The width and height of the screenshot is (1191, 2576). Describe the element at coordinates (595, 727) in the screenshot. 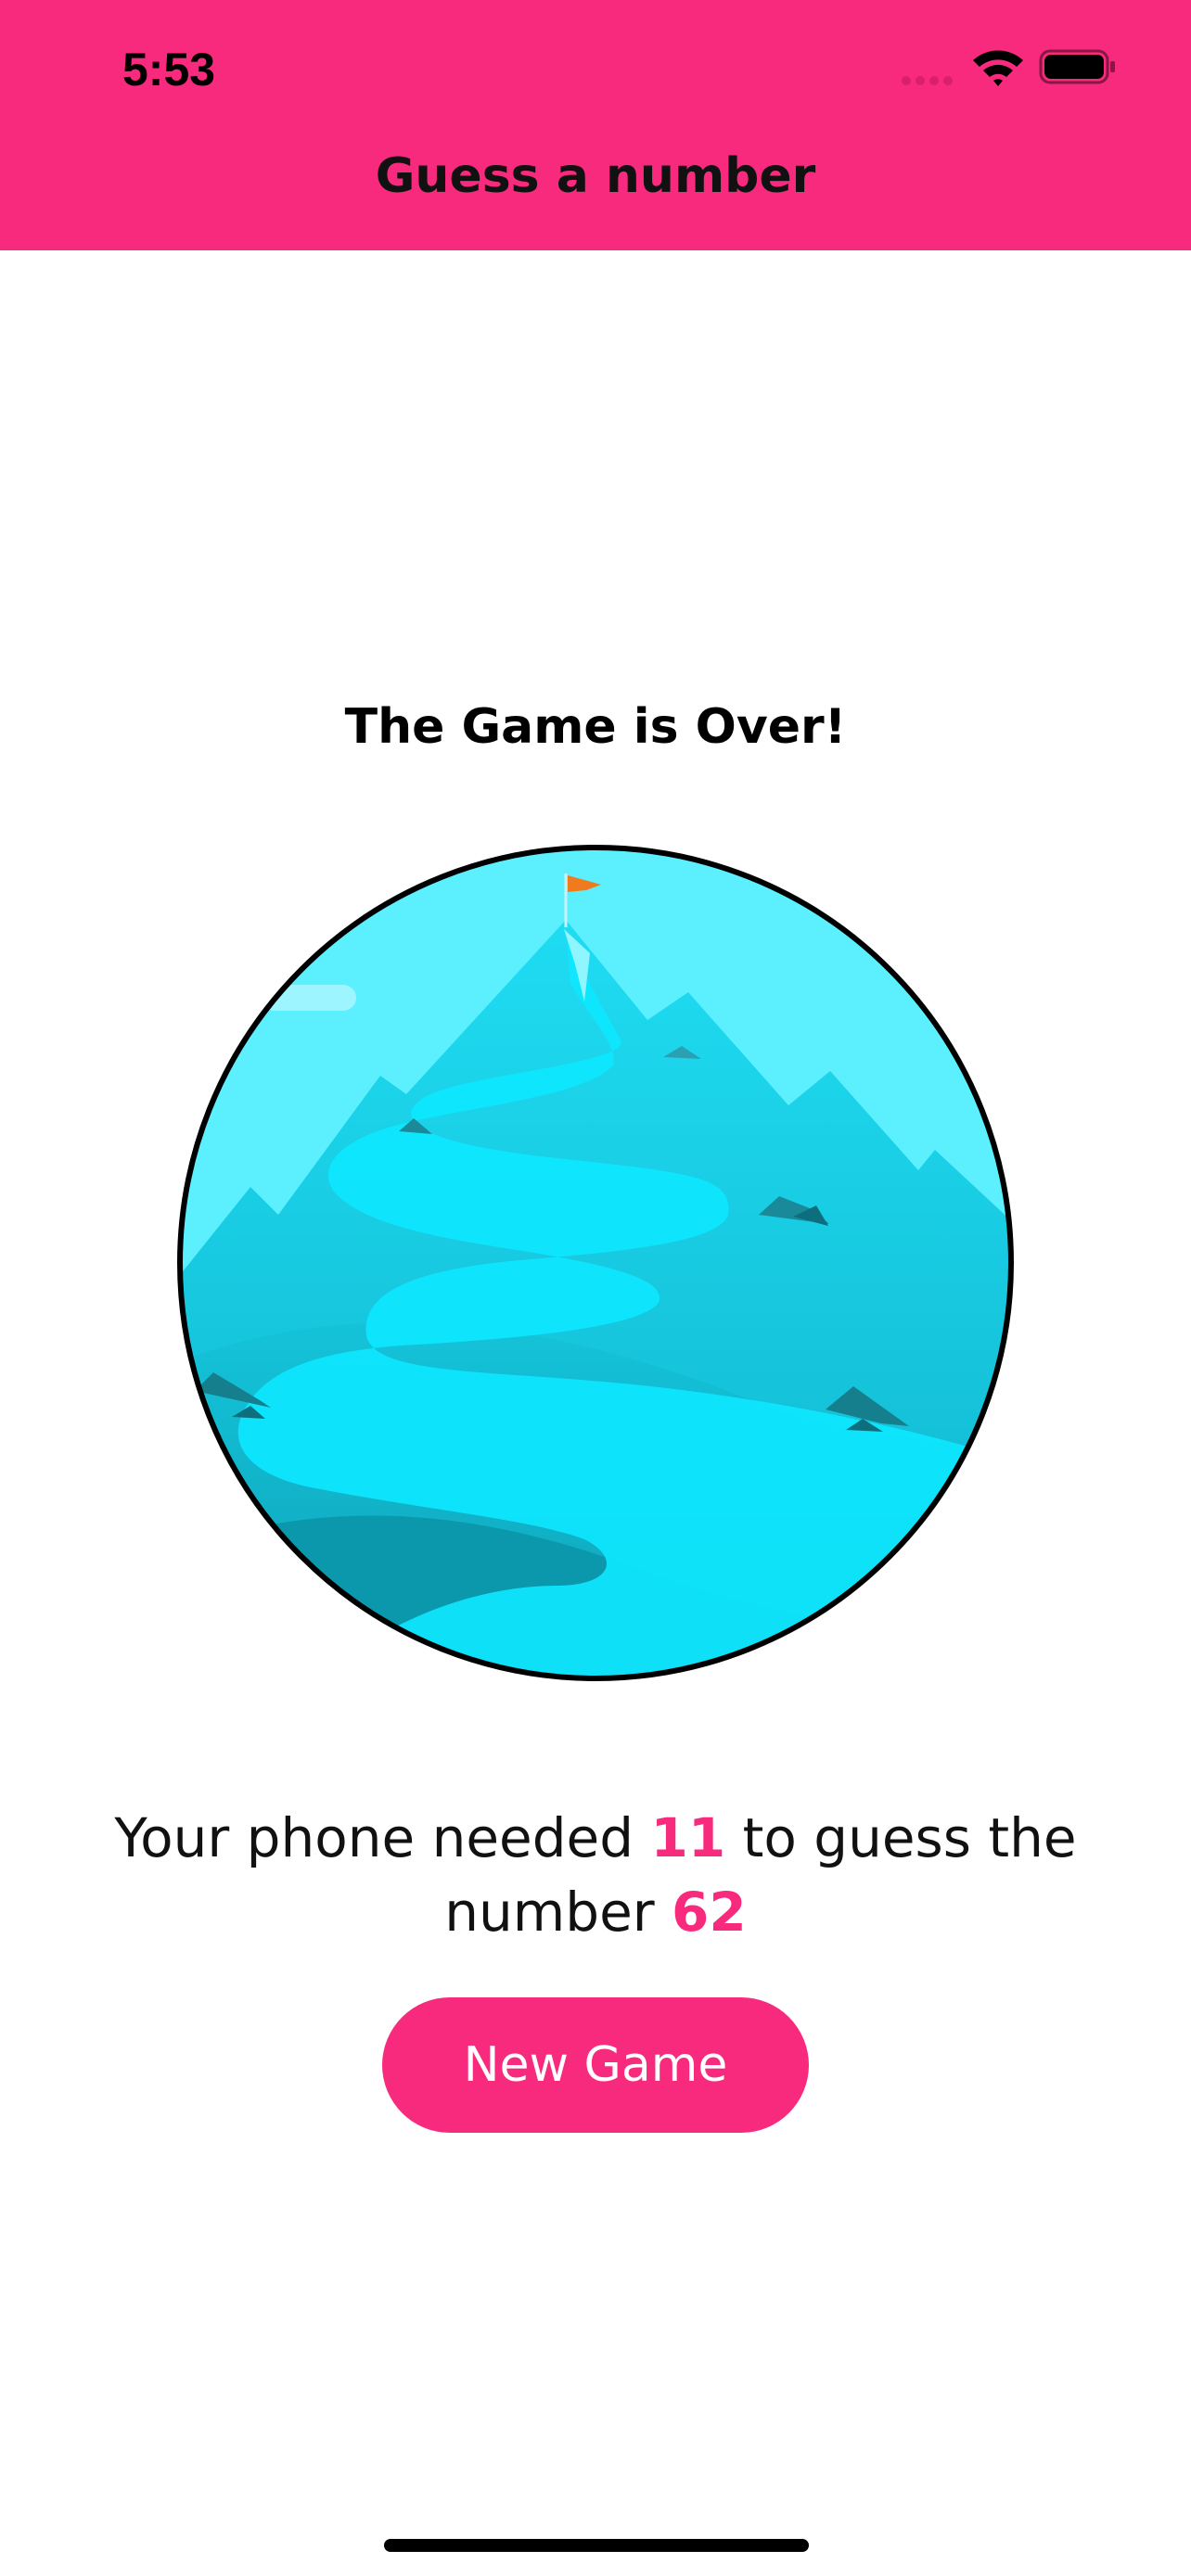

I see `game-over-heading: The Game is Over!` at that location.